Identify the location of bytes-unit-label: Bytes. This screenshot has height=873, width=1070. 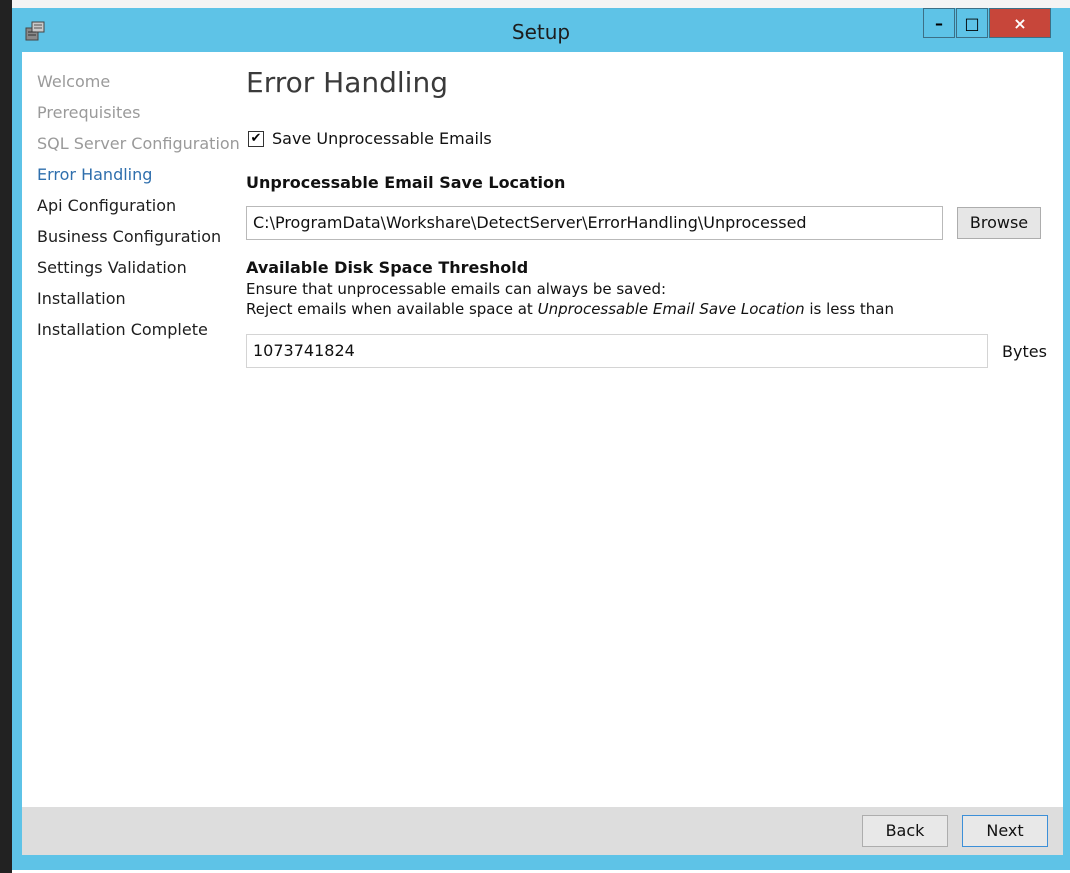
(1024, 351).